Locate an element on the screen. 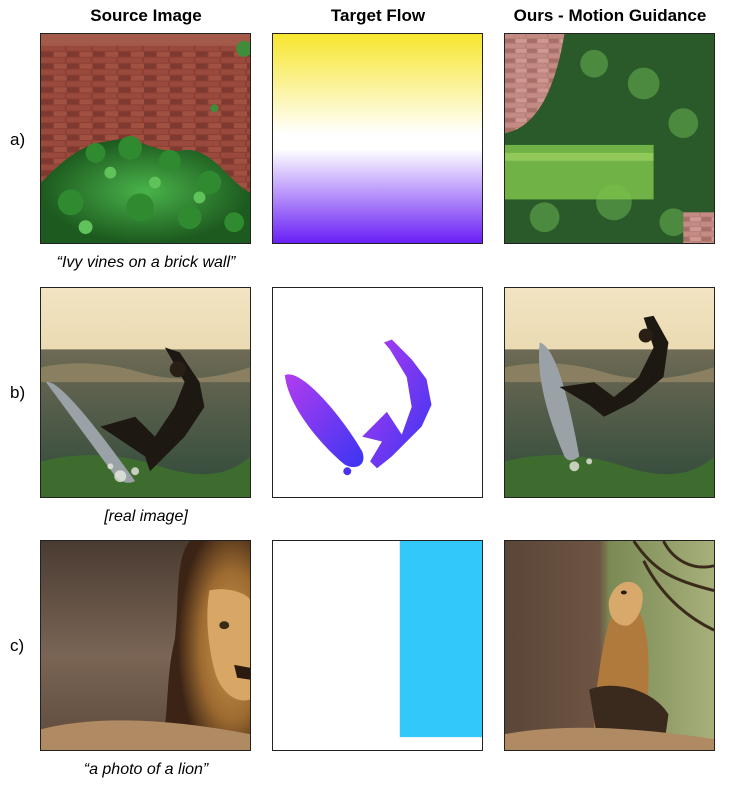 The image size is (731, 787). column-header-source: Source Image is located at coordinates (146, 15).